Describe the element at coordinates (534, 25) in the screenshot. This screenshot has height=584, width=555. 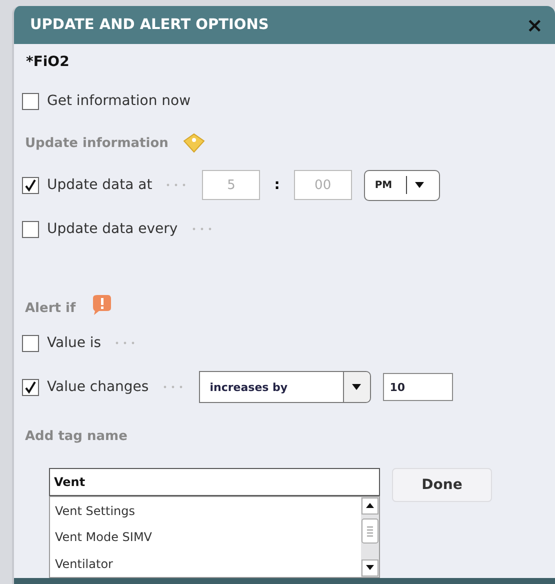
I see `close-button: ×` at that location.